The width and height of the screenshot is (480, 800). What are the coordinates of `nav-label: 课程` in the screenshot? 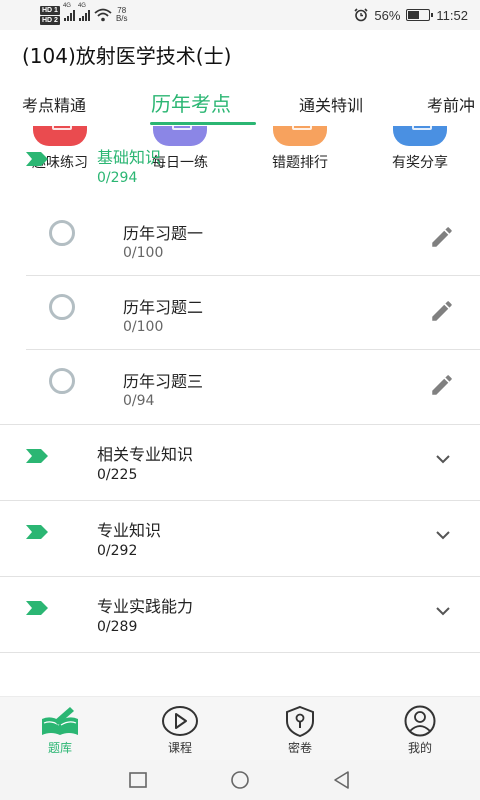 It's located at (179, 748).